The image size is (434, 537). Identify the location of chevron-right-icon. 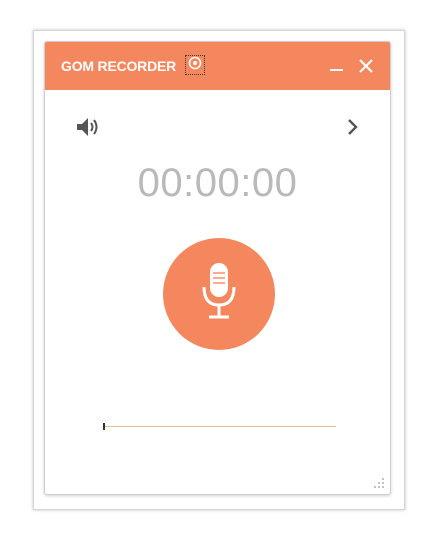
(353, 130).